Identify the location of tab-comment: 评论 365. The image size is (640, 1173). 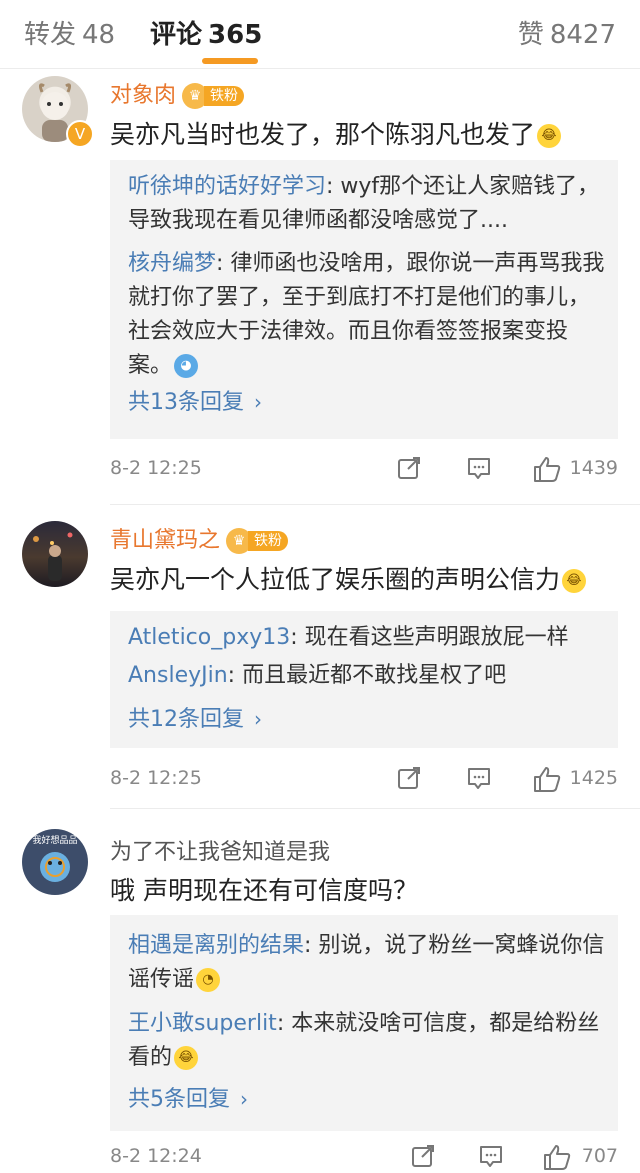
(206, 32).